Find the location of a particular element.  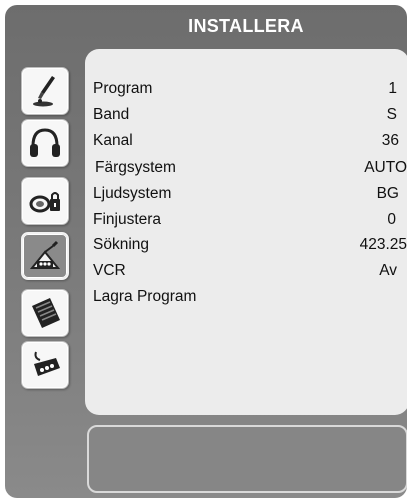

setting-value: 1 is located at coordinates (392, 88).